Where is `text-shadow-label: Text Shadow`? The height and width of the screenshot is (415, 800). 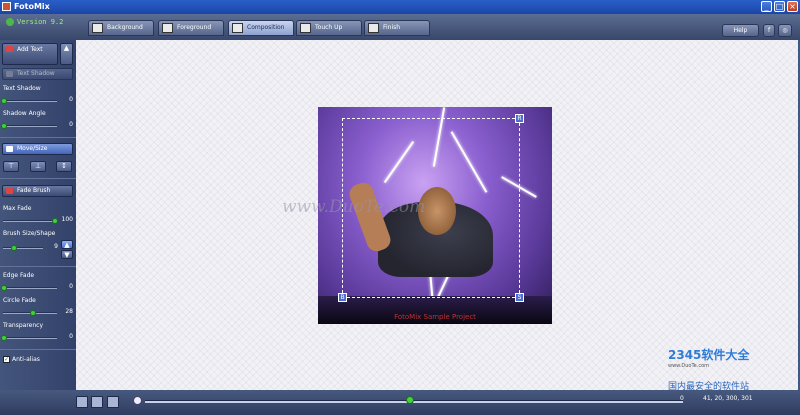
text-shadow-label: Text Shadow is located at coordinates (22, 88).